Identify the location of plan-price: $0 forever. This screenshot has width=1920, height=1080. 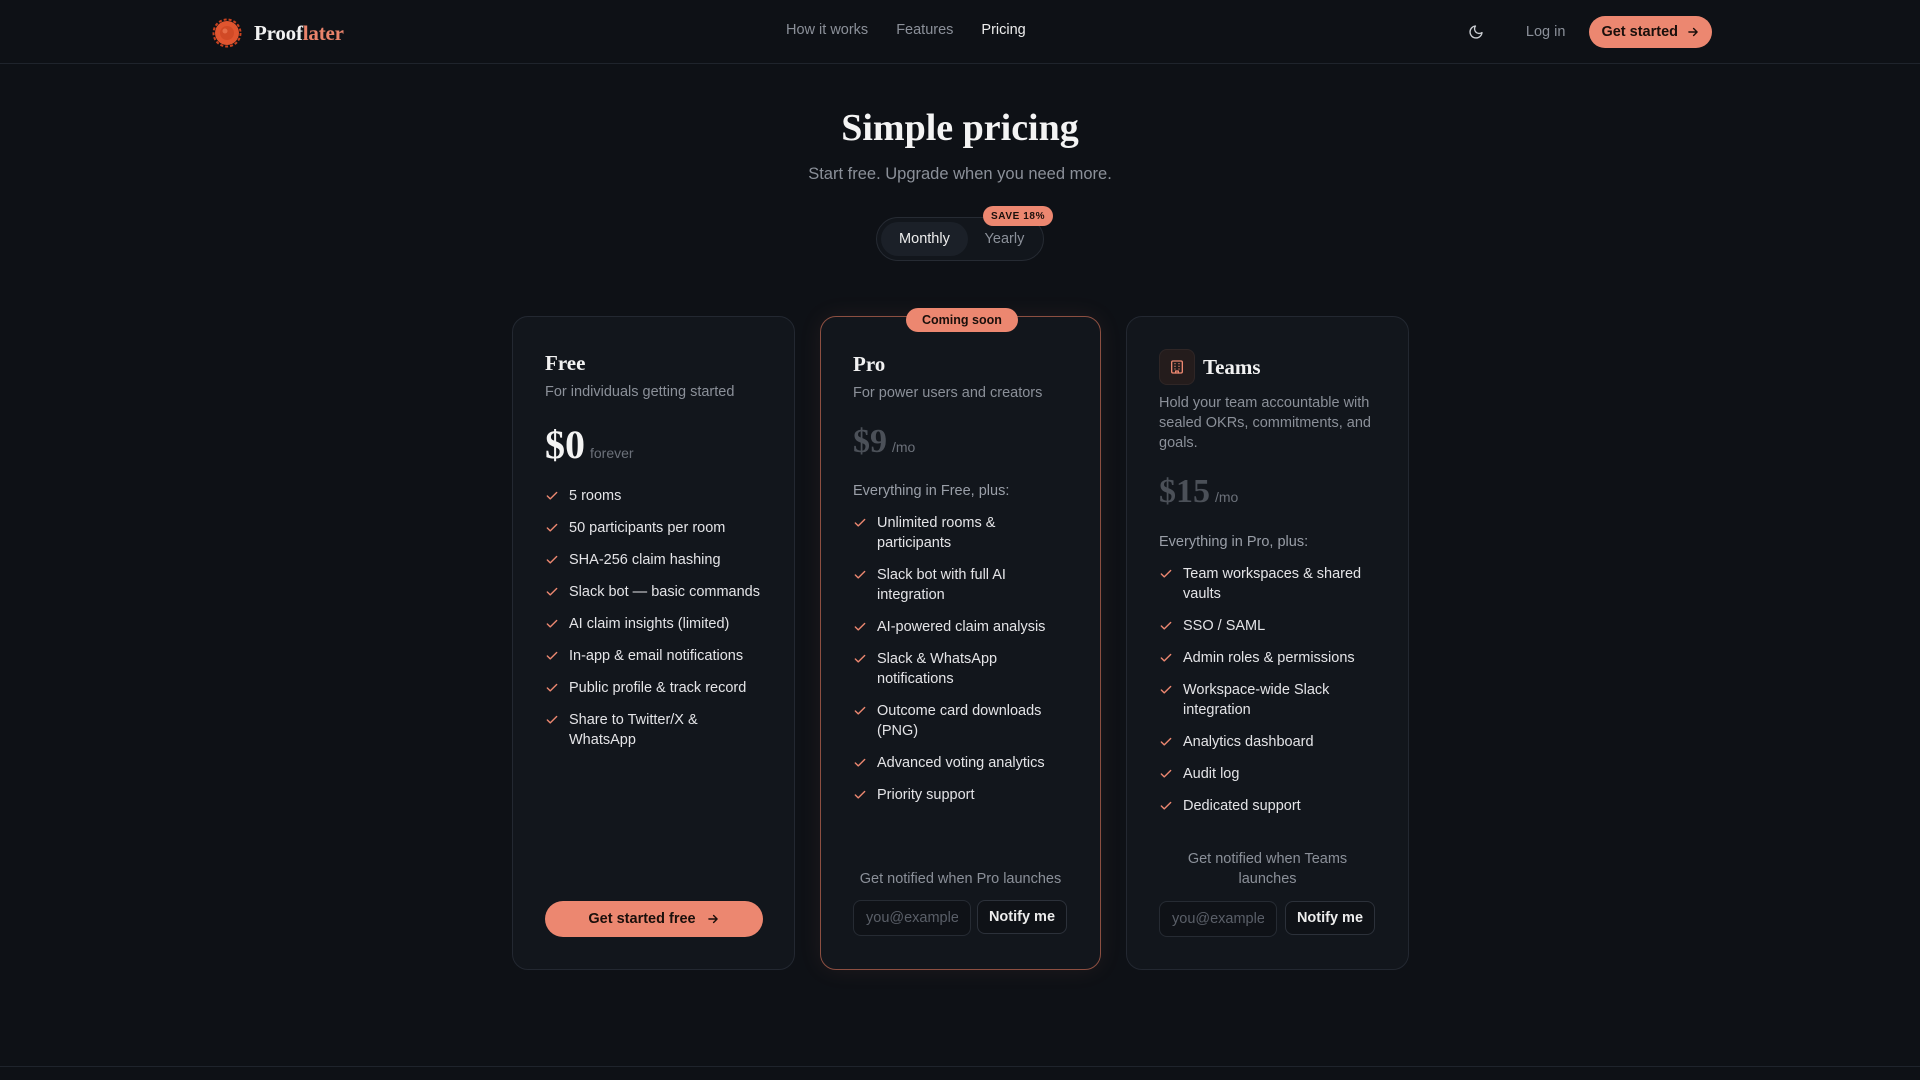
(589, 444).